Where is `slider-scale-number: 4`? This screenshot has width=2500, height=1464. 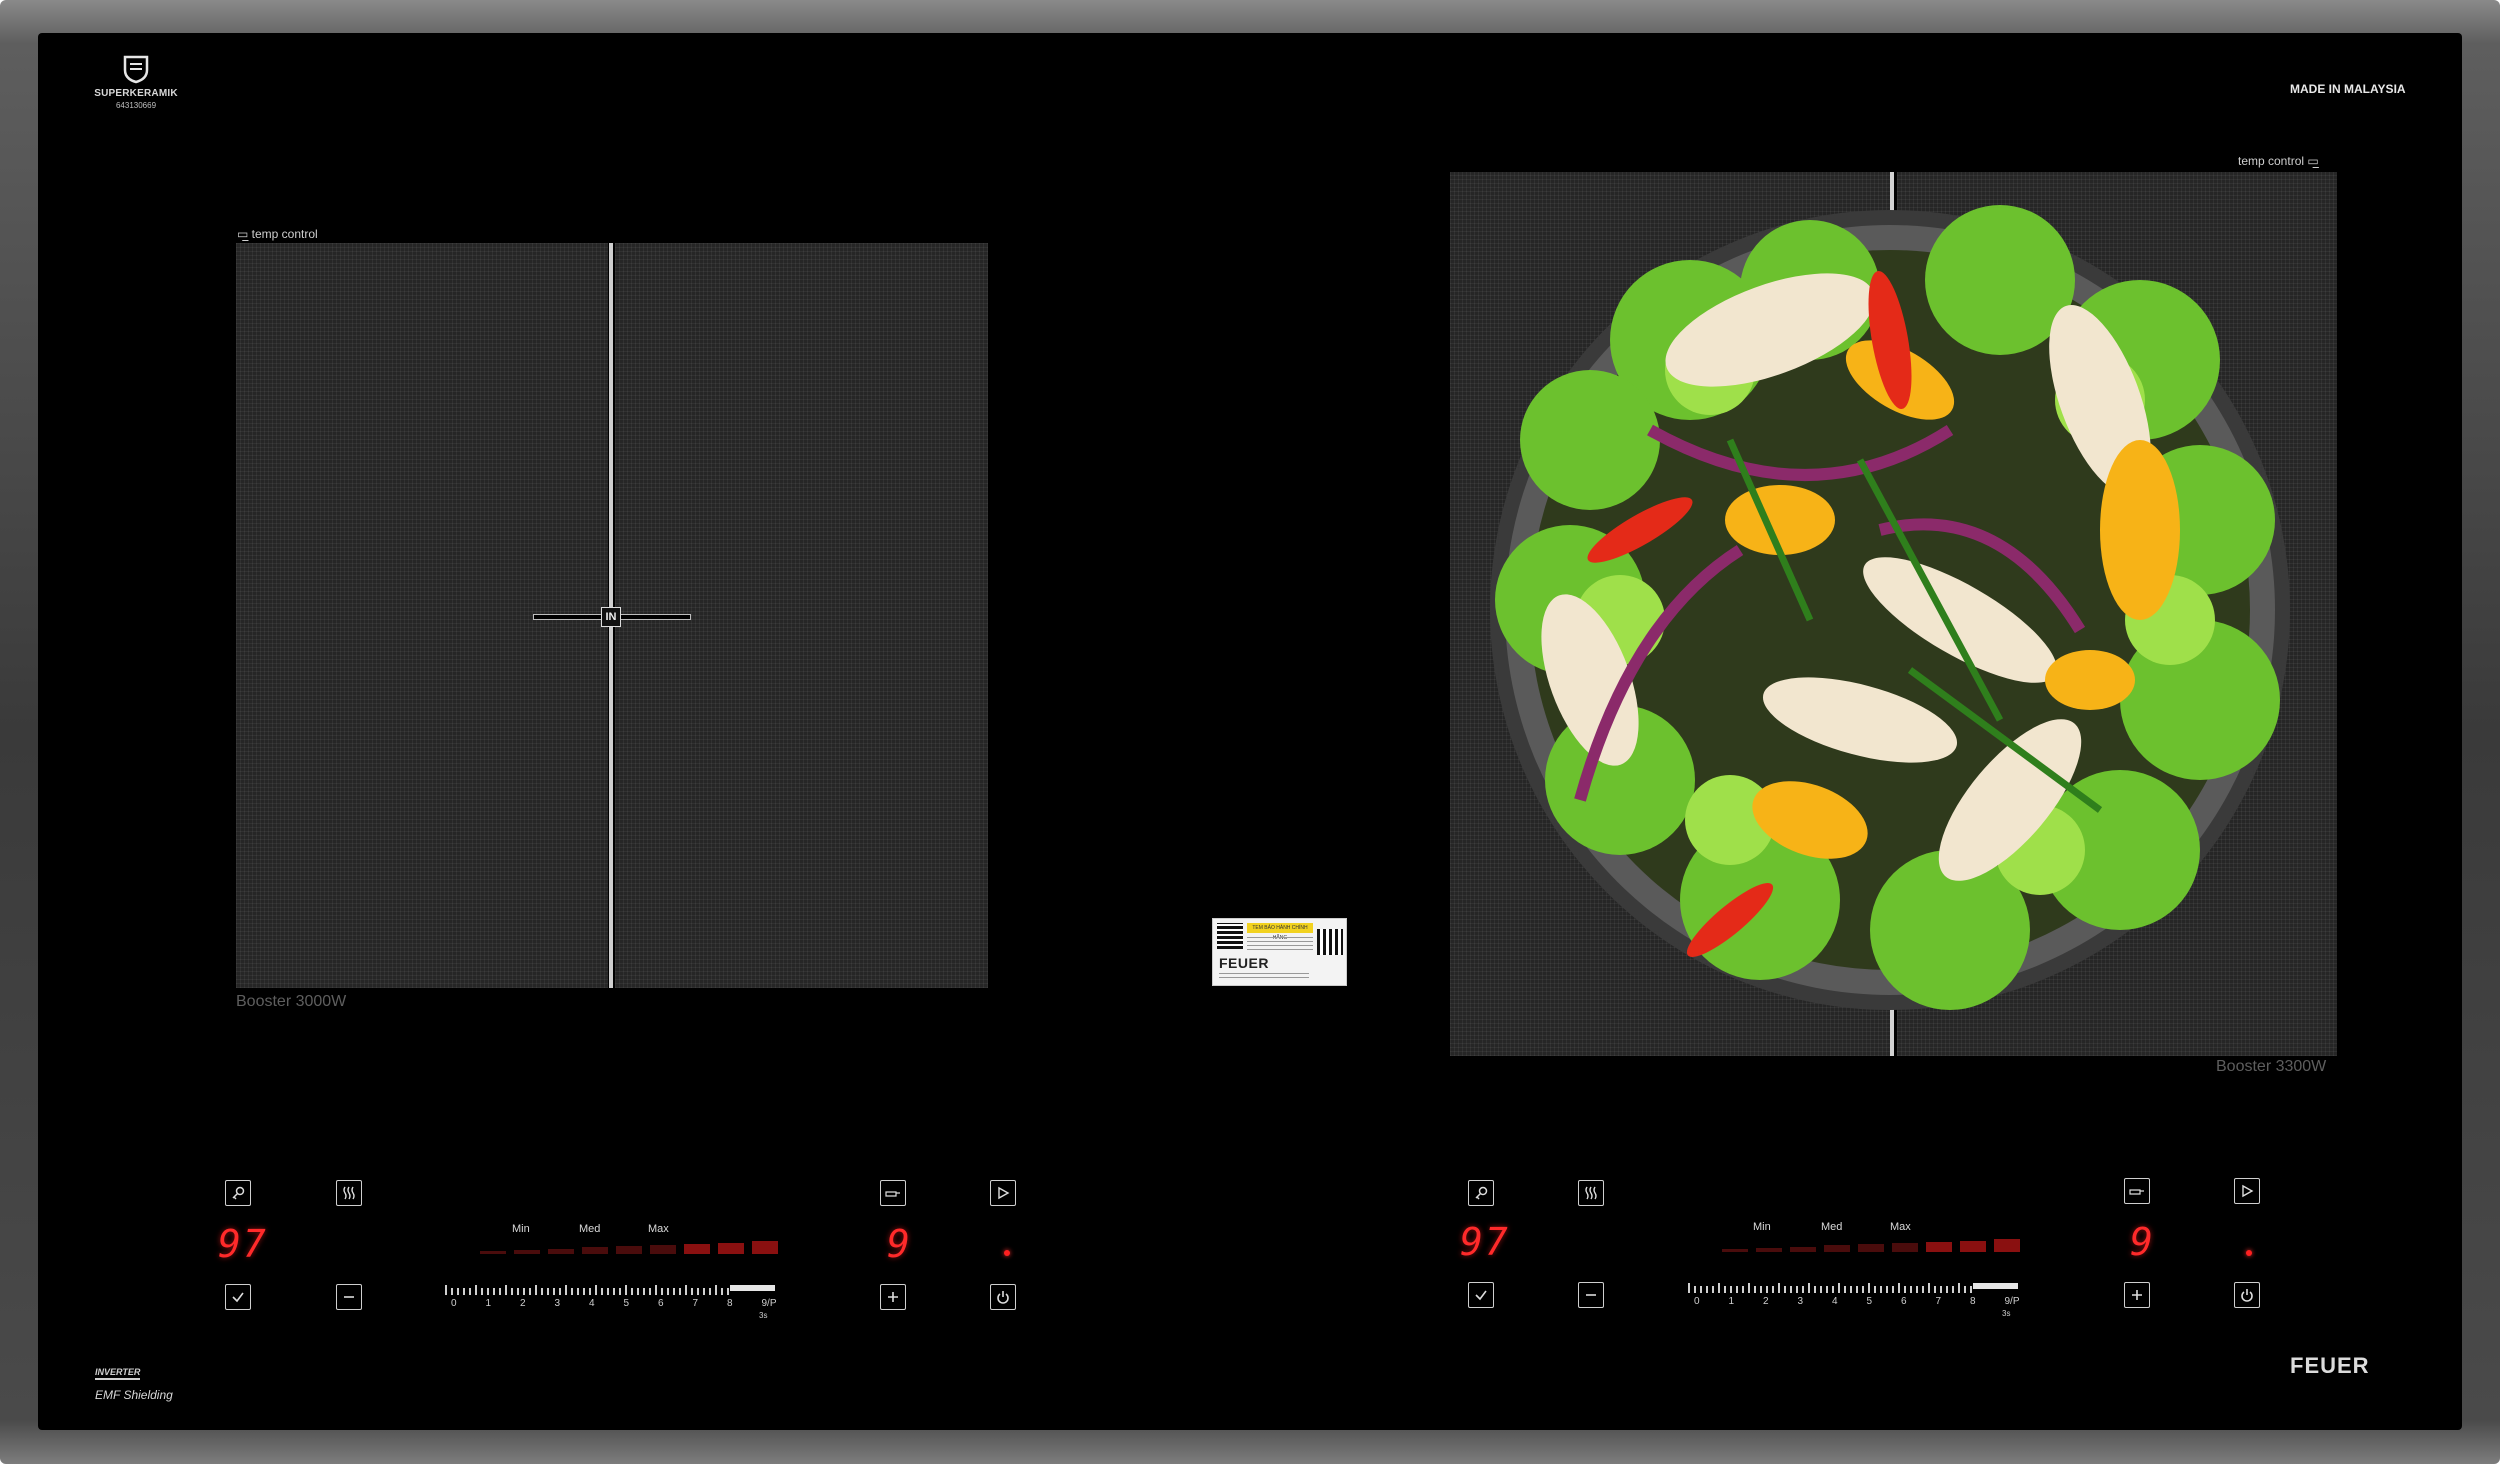 slider-scale-number: 4 is located at coordinates (1835, 1301).